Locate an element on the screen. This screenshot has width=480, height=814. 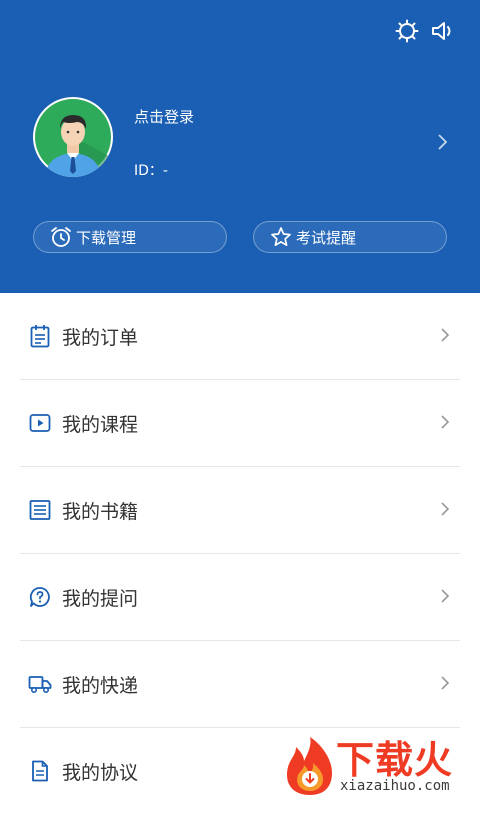
download-manager-label: 下载管理 is located at coordinates (106, 237).